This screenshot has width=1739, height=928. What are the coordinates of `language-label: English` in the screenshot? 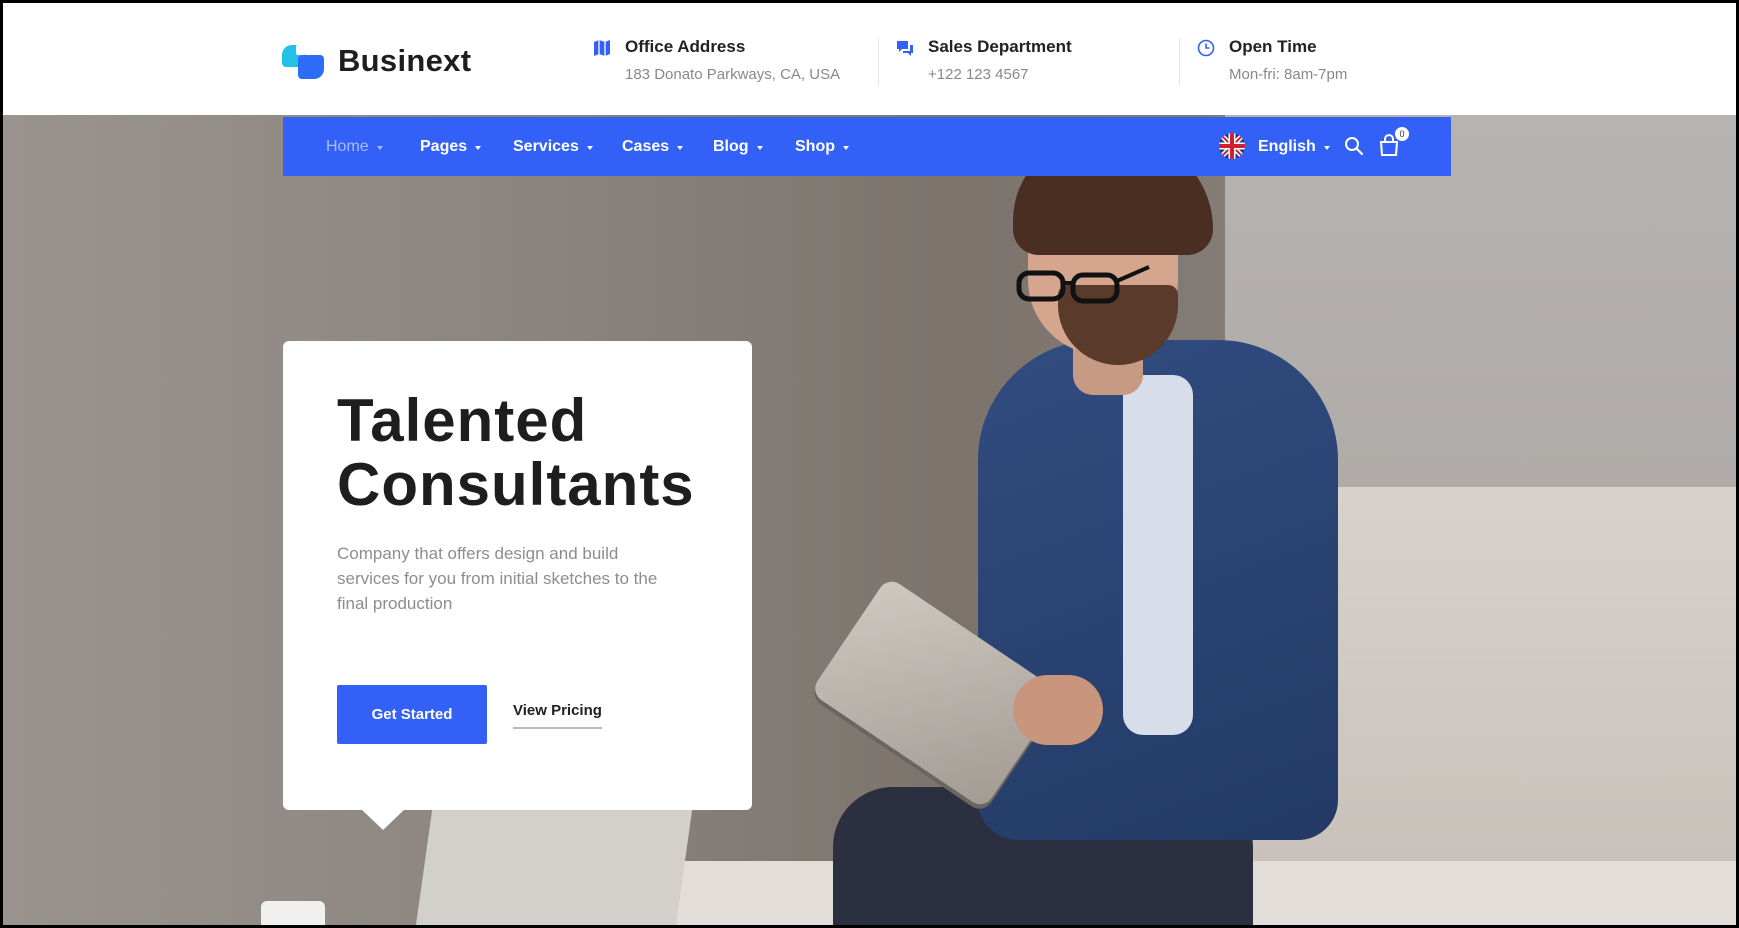 It's located at (1287, 146).